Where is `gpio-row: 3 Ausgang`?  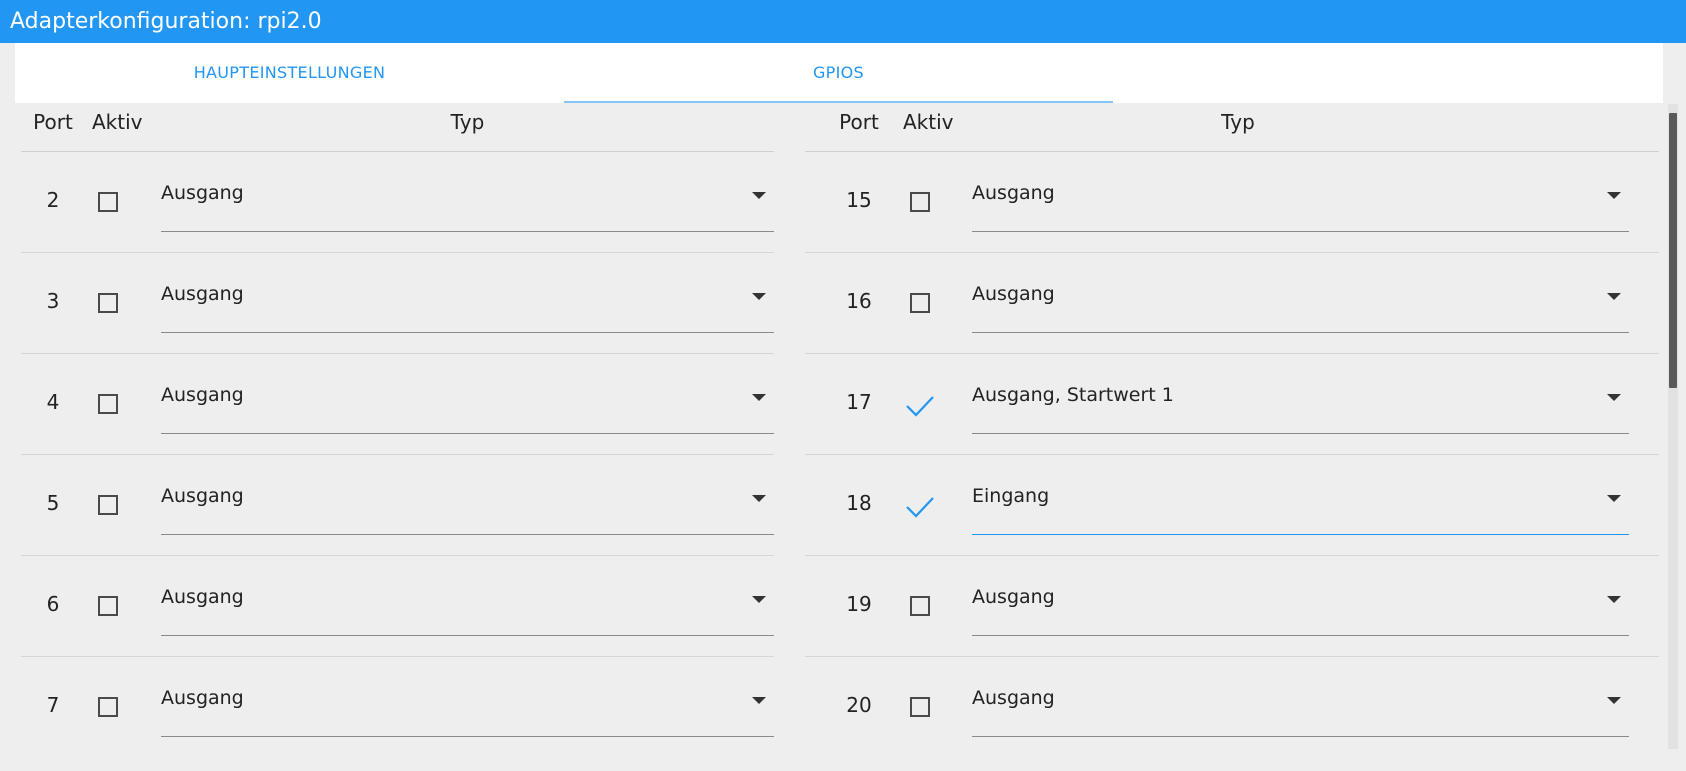
gpio-row: 3 Ausgang is located at coordinates (397, 303).